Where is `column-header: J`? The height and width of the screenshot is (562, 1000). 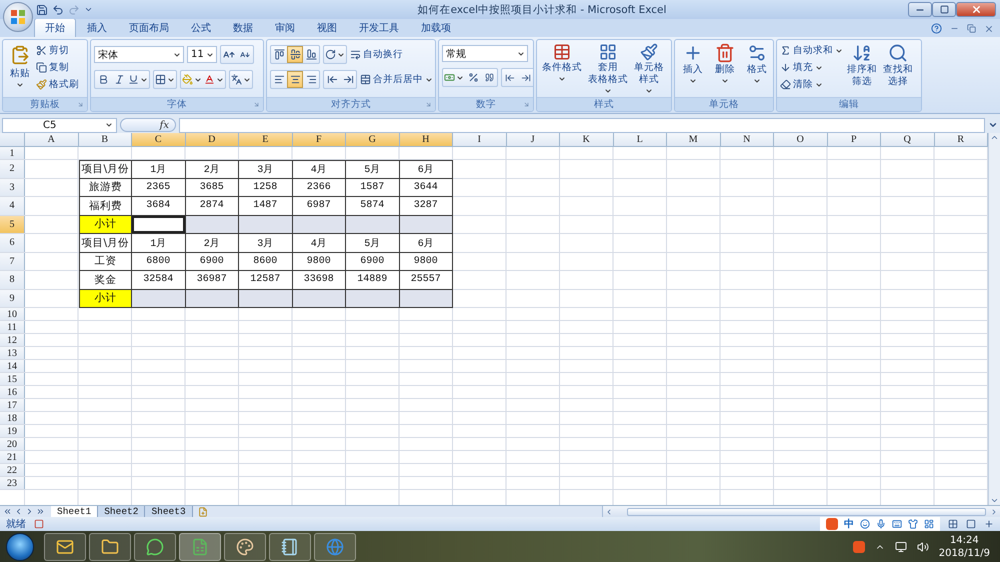 column-header: J is located at coordinates (533, 139).